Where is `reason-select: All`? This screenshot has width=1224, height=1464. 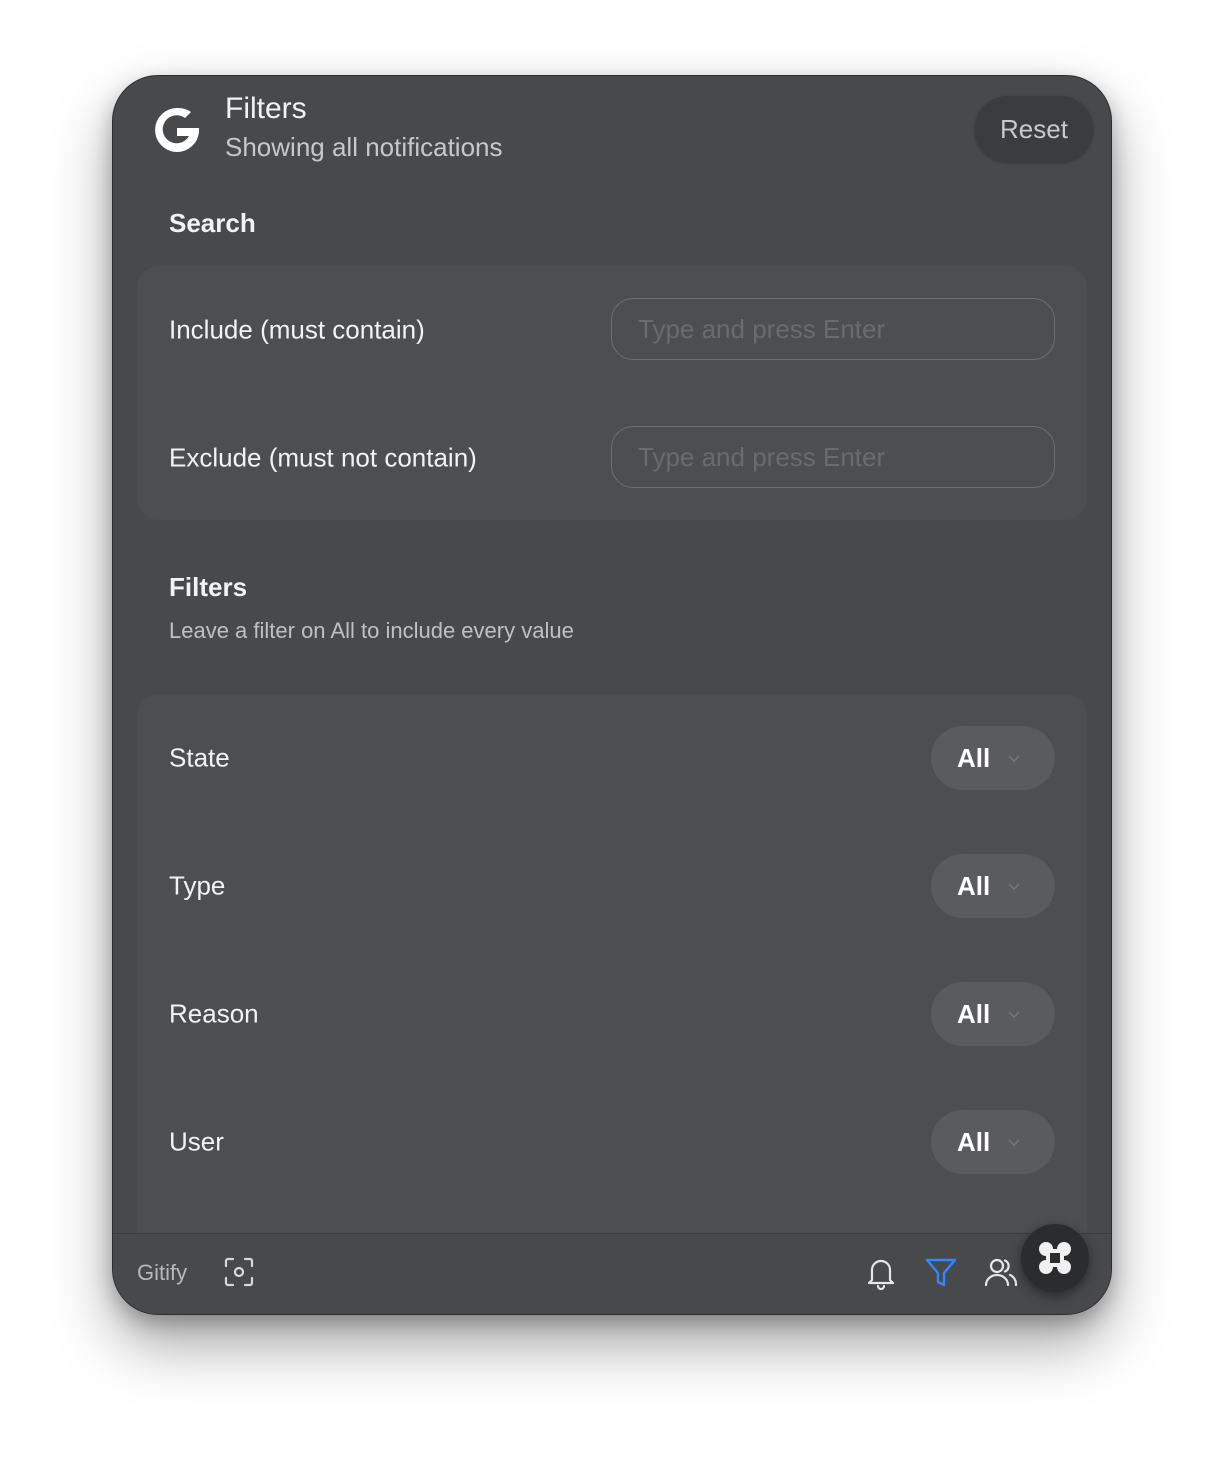
reason-select: All is located at coordinates (993, 1014).